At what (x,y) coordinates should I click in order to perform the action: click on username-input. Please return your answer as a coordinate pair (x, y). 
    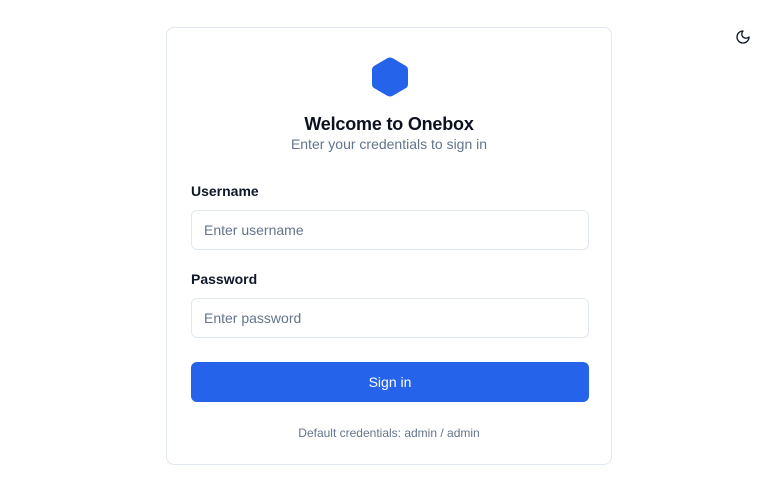
    Looking at the image, I should click on (390, 230).